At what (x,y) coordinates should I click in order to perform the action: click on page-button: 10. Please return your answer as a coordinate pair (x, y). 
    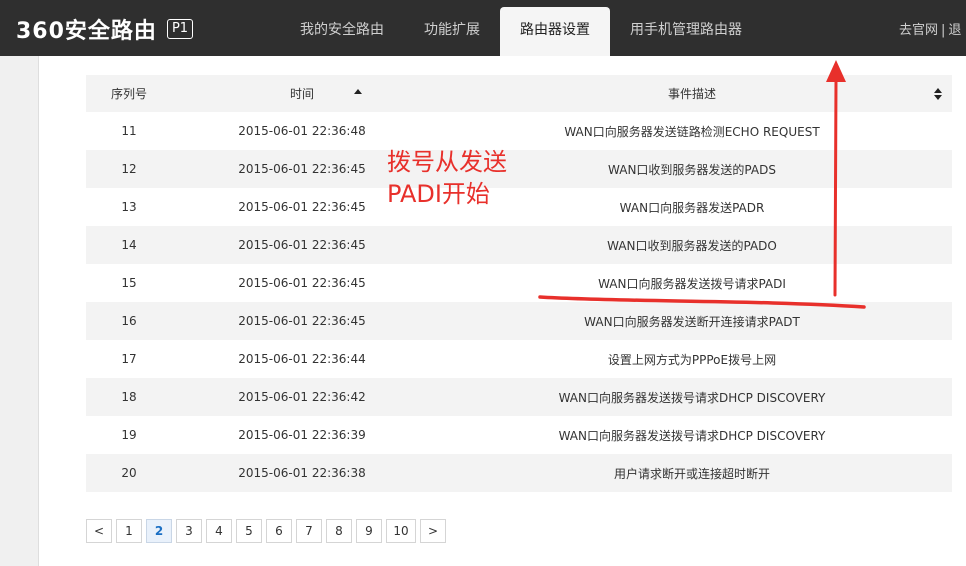
    Looking at the image, I should click on (401, 531).